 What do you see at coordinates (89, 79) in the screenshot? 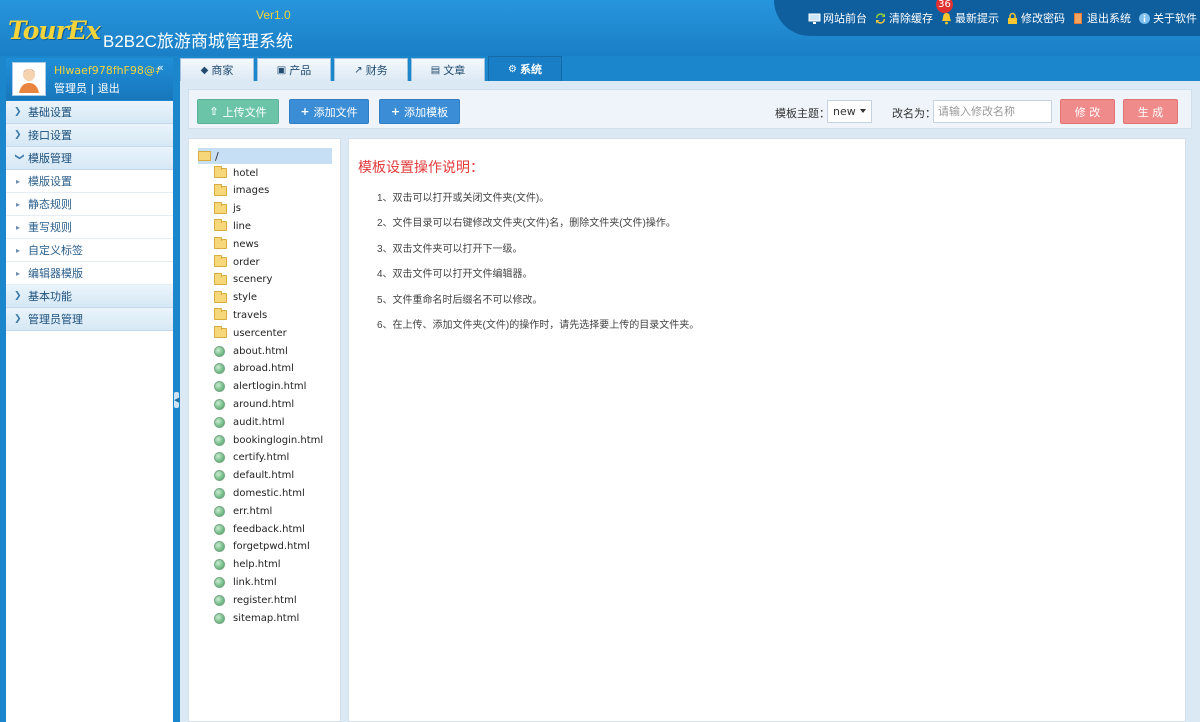
I see `user-panel: Hlwaef978fhF98@#e 管理员 | 退出 «` at bounding box center [89, 79].